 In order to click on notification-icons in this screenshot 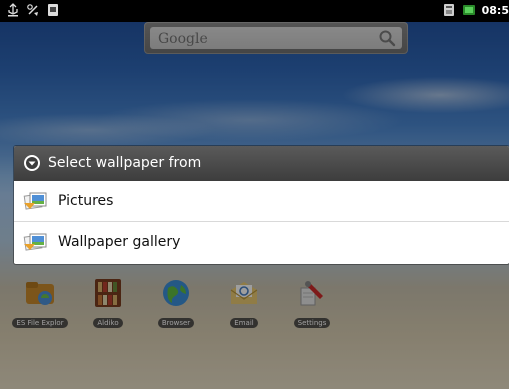, I will do `click(33, 10)`.